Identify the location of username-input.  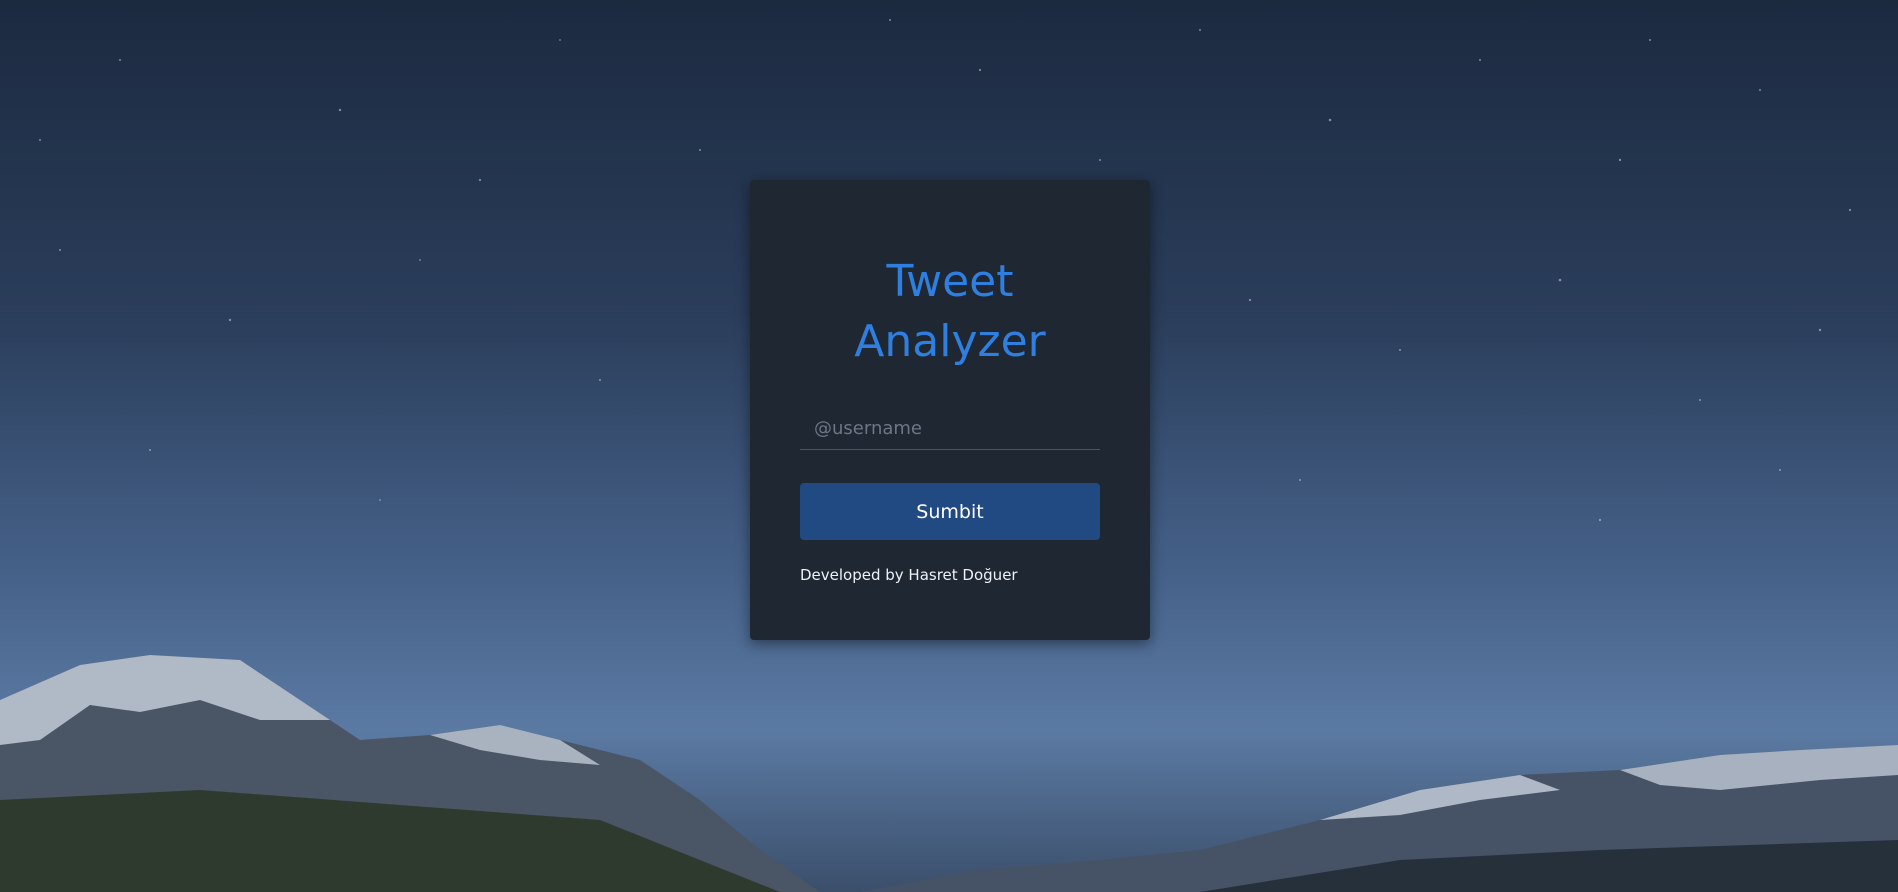
(950, 429).